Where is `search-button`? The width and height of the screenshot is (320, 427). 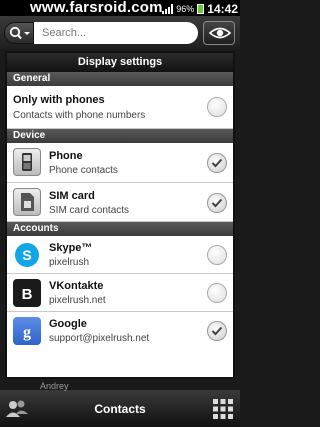 search-button is located at coordinates (19, 33).